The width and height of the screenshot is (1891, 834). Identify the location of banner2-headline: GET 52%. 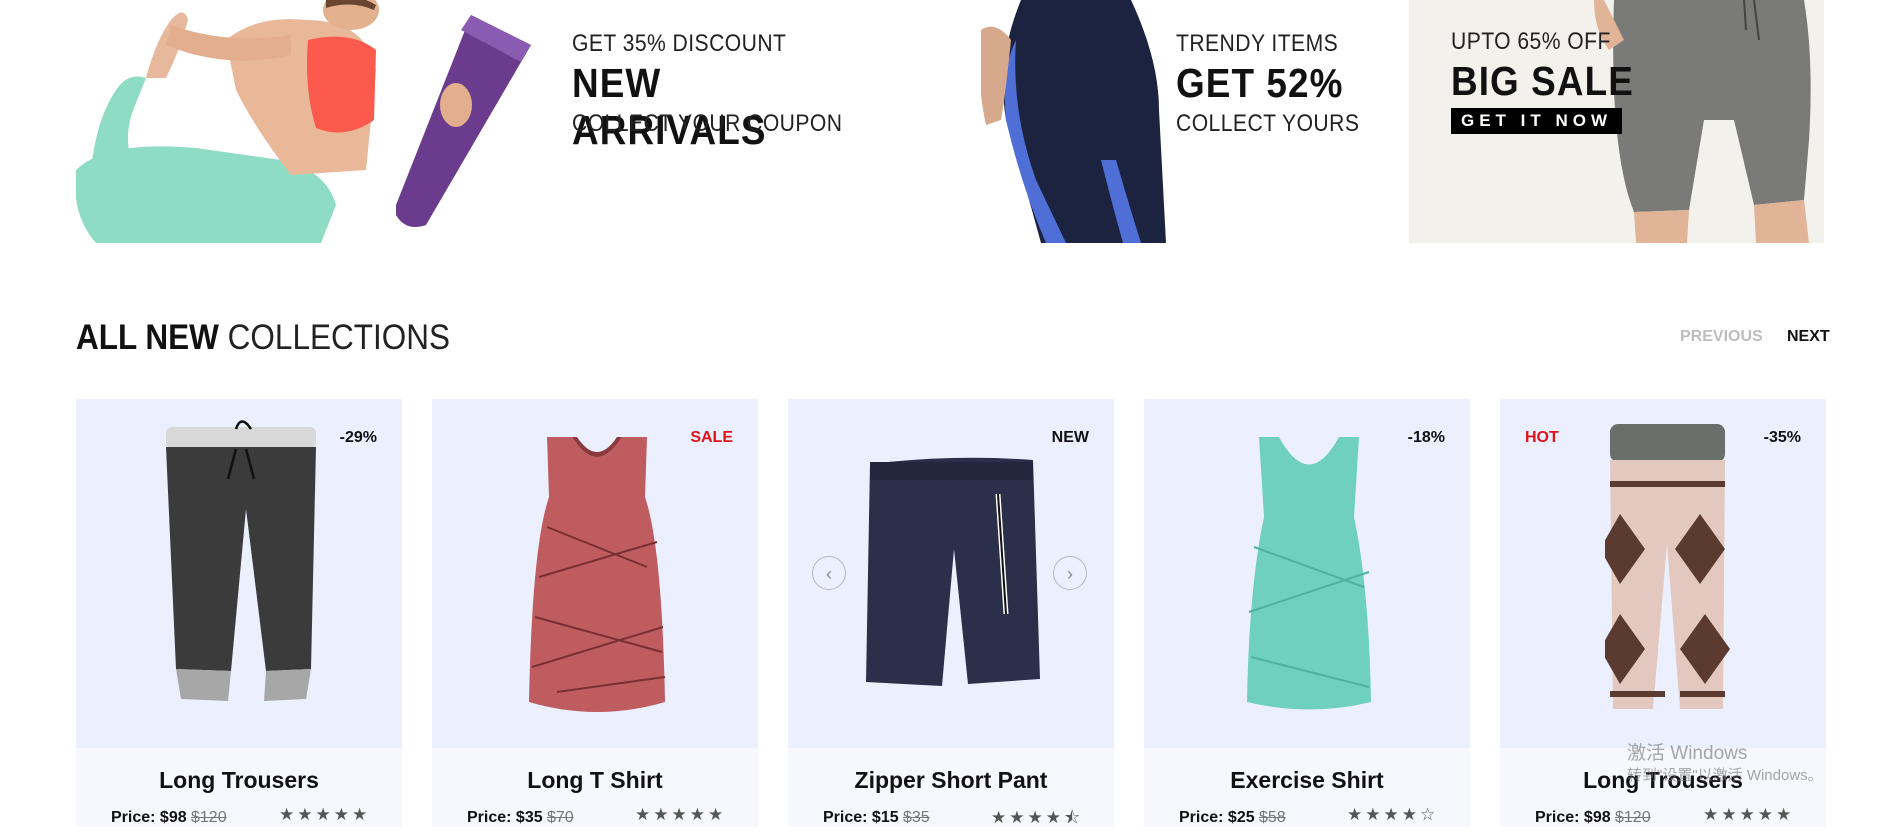
(1260, 83).